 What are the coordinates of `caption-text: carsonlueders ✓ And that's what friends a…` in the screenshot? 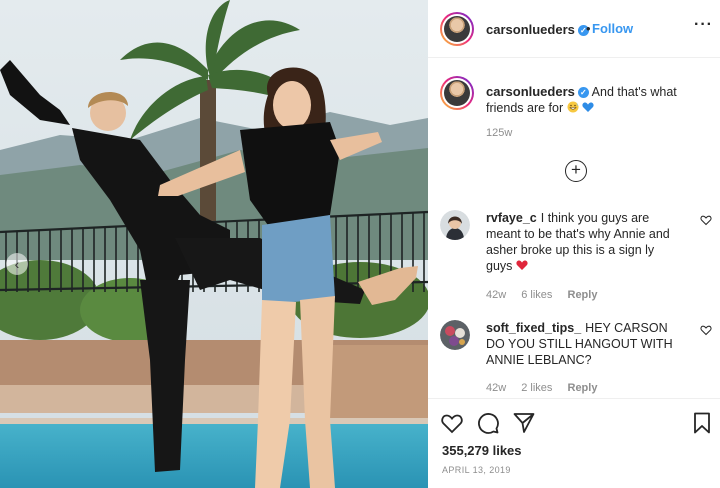 It's located at (597, 100).